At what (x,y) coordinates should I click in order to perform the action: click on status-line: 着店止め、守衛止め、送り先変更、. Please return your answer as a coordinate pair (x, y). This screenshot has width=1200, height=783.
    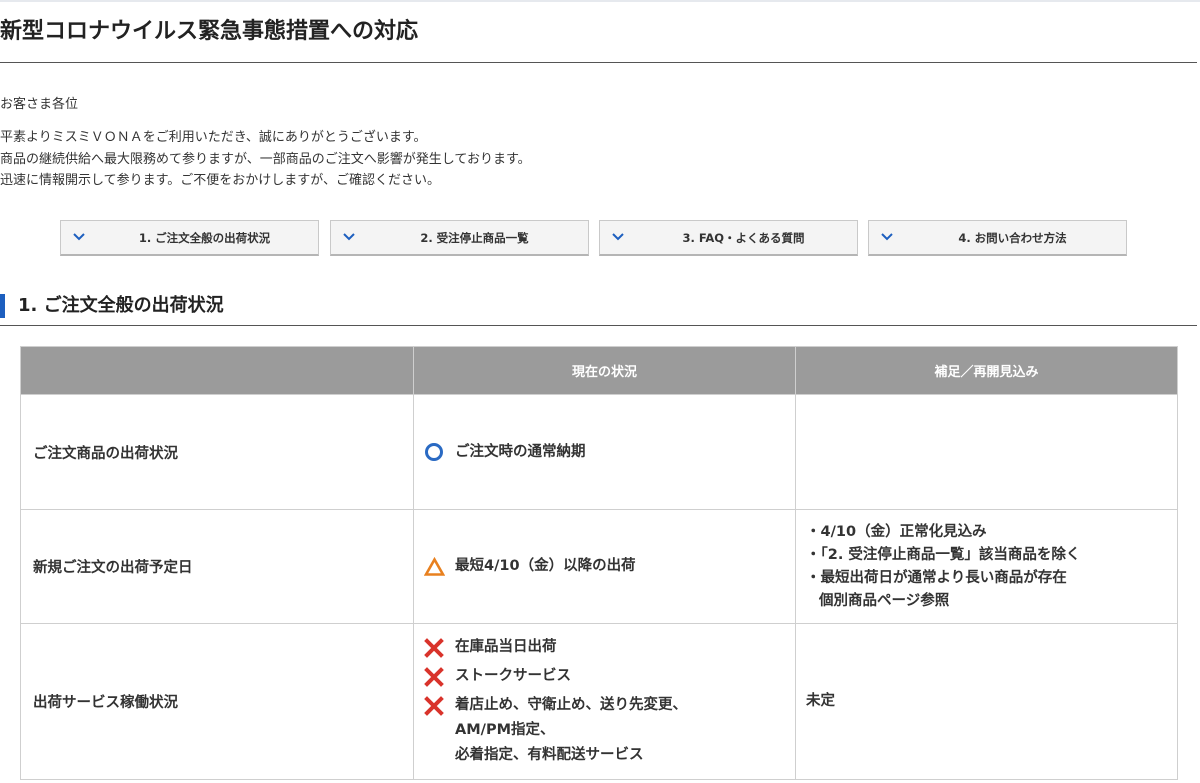
    Looking at the image, I should click on (604, 705).